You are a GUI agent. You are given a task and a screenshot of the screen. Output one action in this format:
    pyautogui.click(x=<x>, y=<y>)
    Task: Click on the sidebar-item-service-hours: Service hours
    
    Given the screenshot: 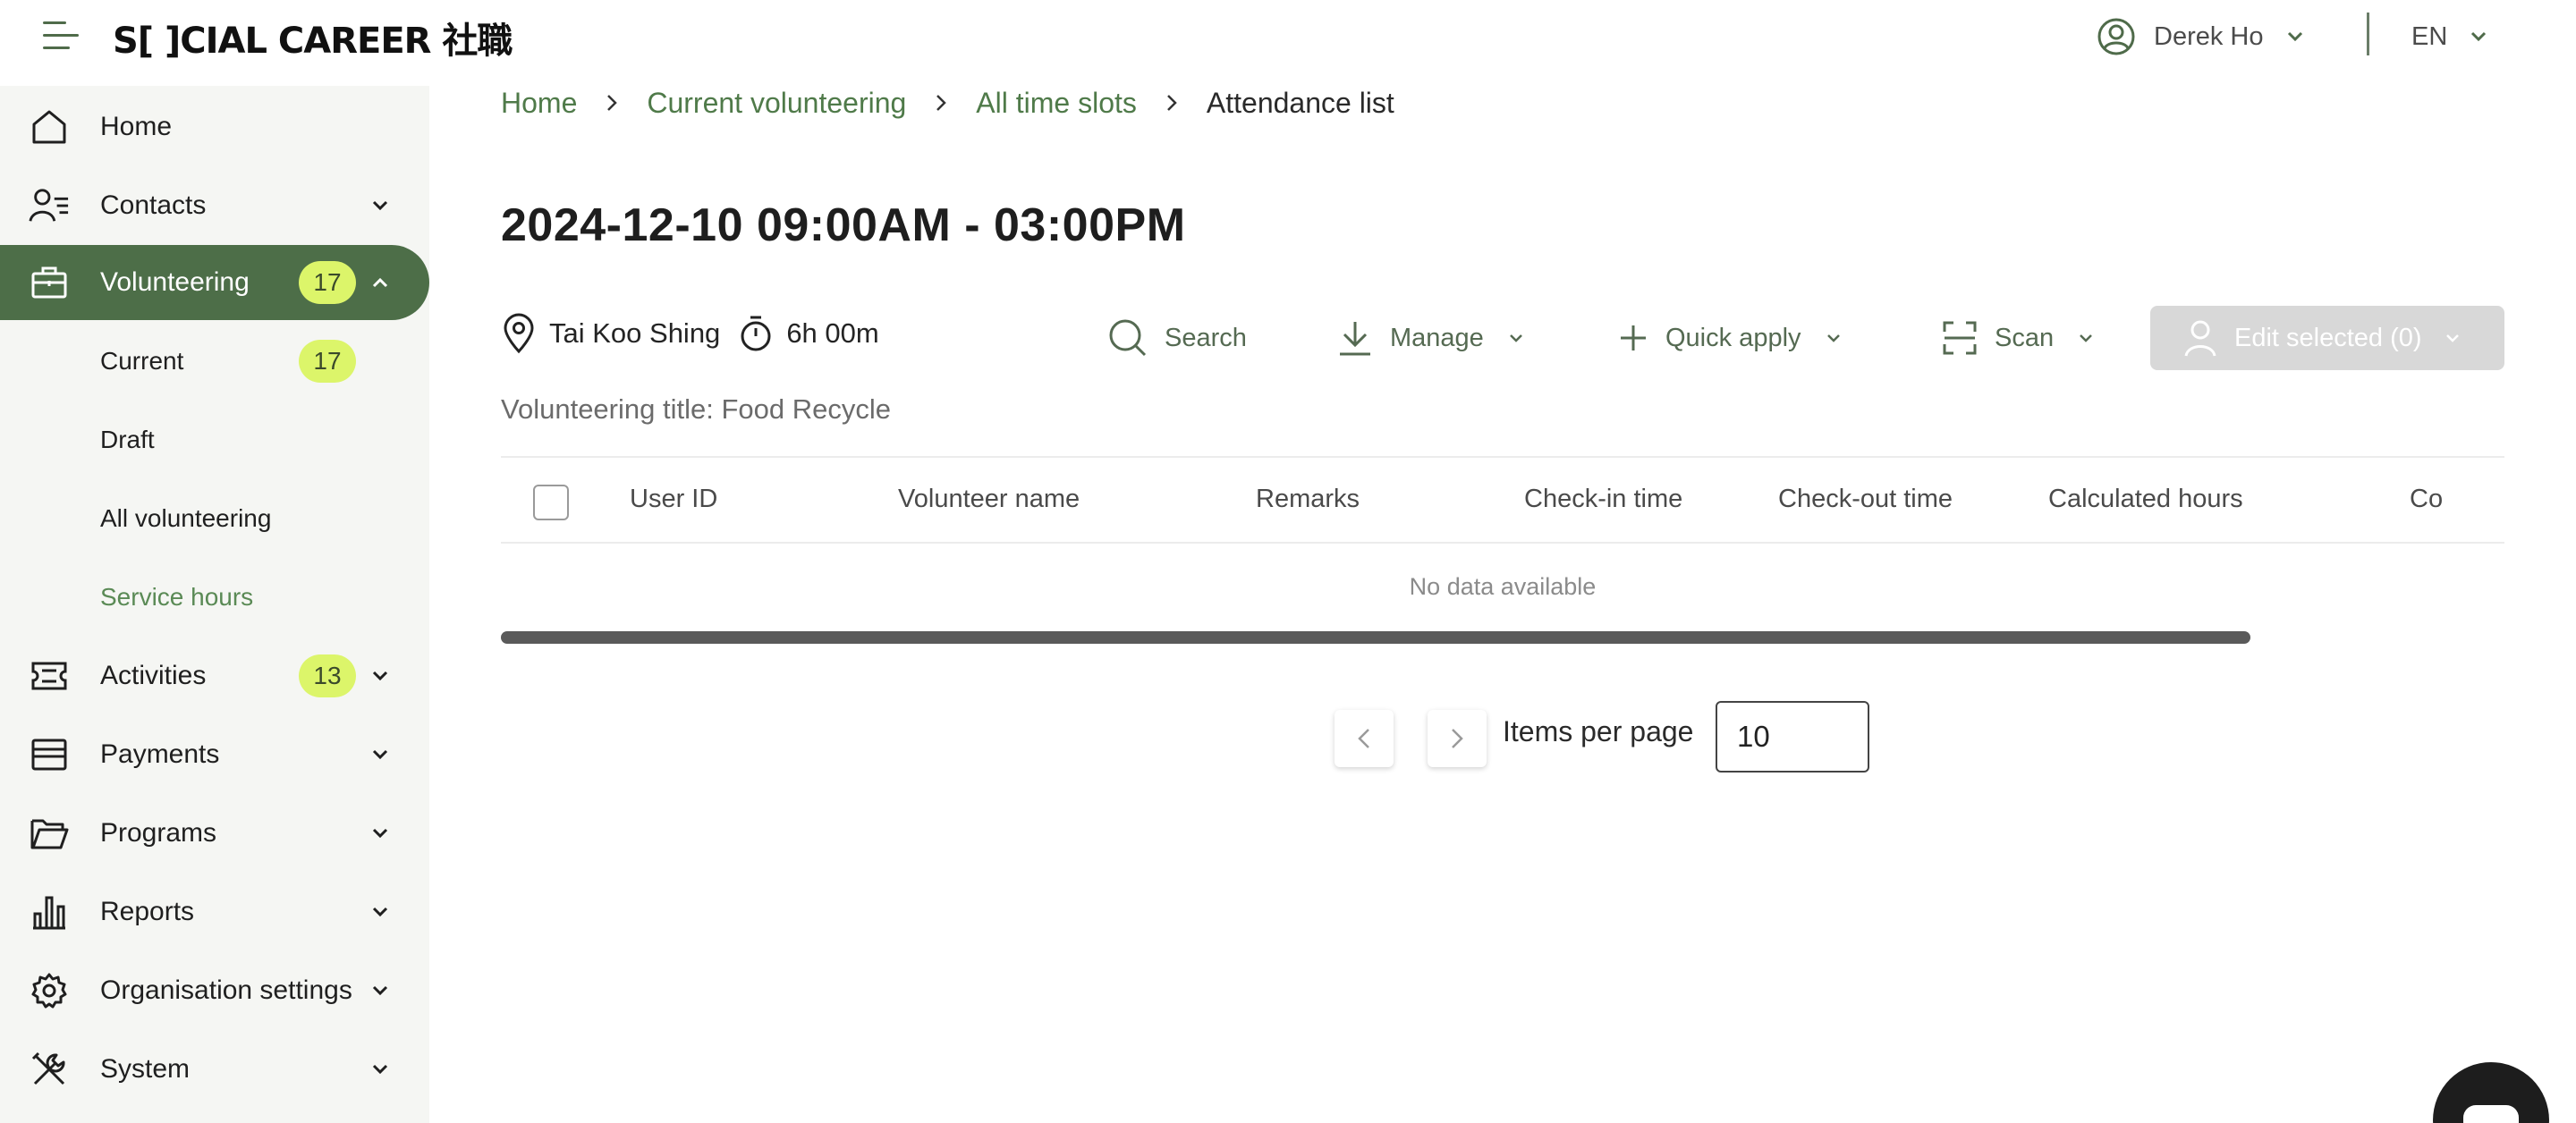 What is the action you would take?
    pyautogui.click(x=214, y=597)
    